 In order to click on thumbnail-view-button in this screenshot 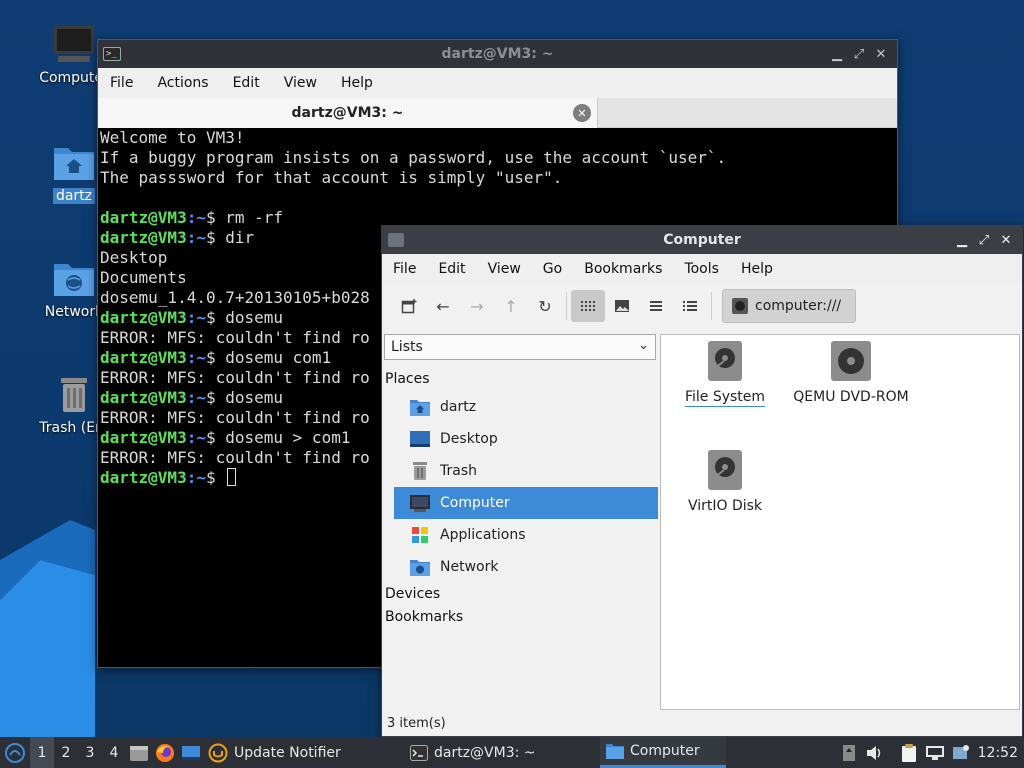, I will do `click(622, 306)`.